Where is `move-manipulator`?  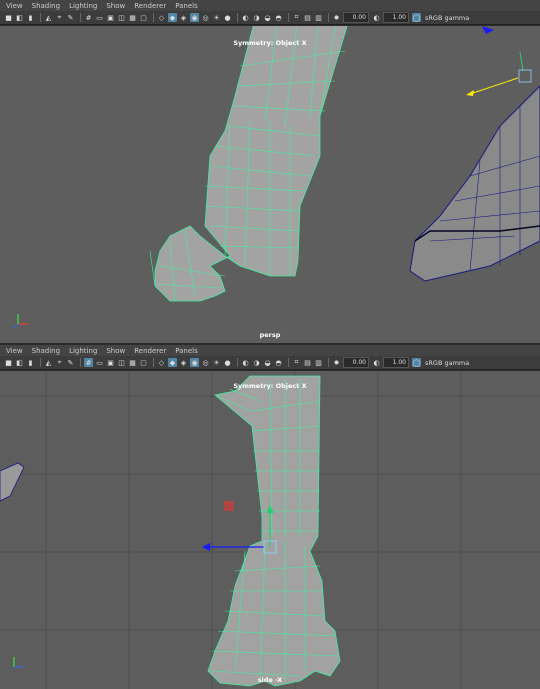
move-manipulator is located at coordinates (499, 61).